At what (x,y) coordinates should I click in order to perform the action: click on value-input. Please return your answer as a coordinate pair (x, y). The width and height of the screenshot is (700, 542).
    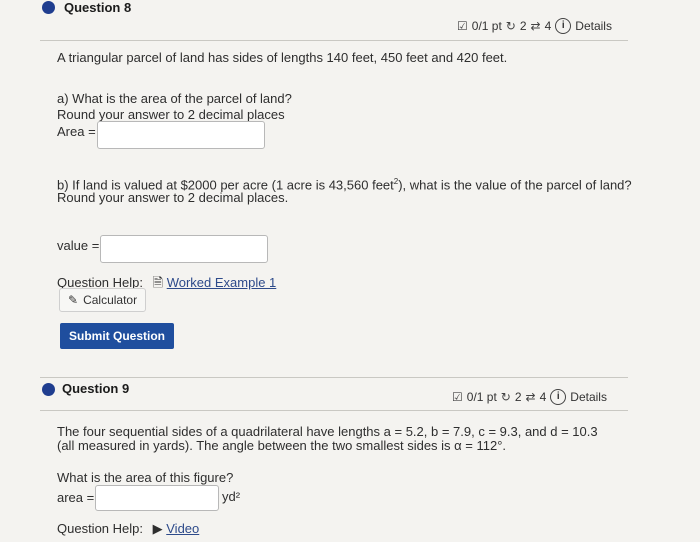
    Looking at the image, I should click on (184, 249).